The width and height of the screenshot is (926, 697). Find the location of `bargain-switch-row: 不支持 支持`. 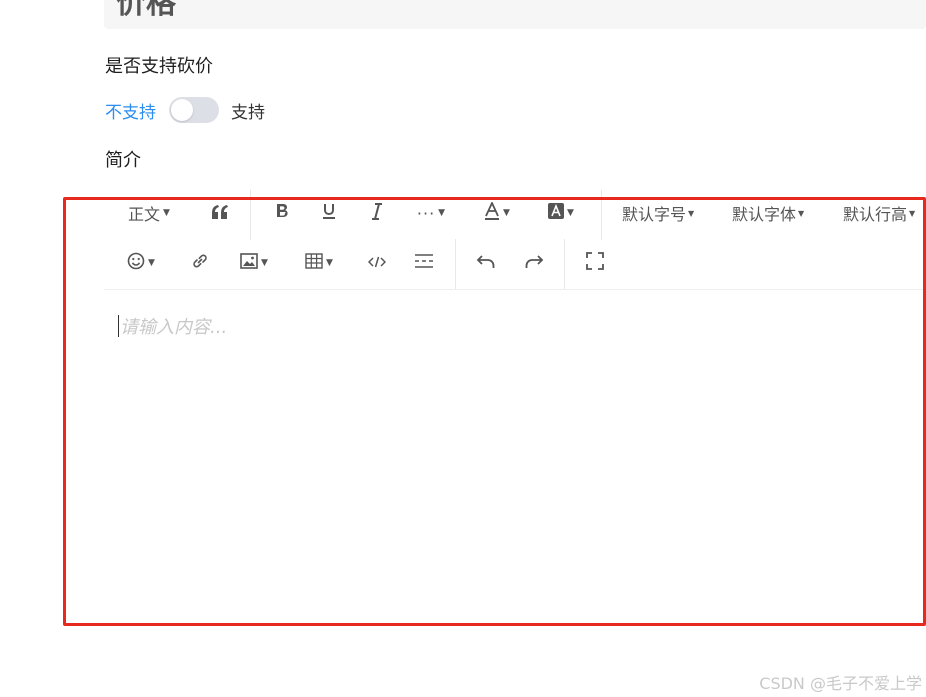

bargain-switch-row: 不支持 支持 is located at coordinates (185, 110).